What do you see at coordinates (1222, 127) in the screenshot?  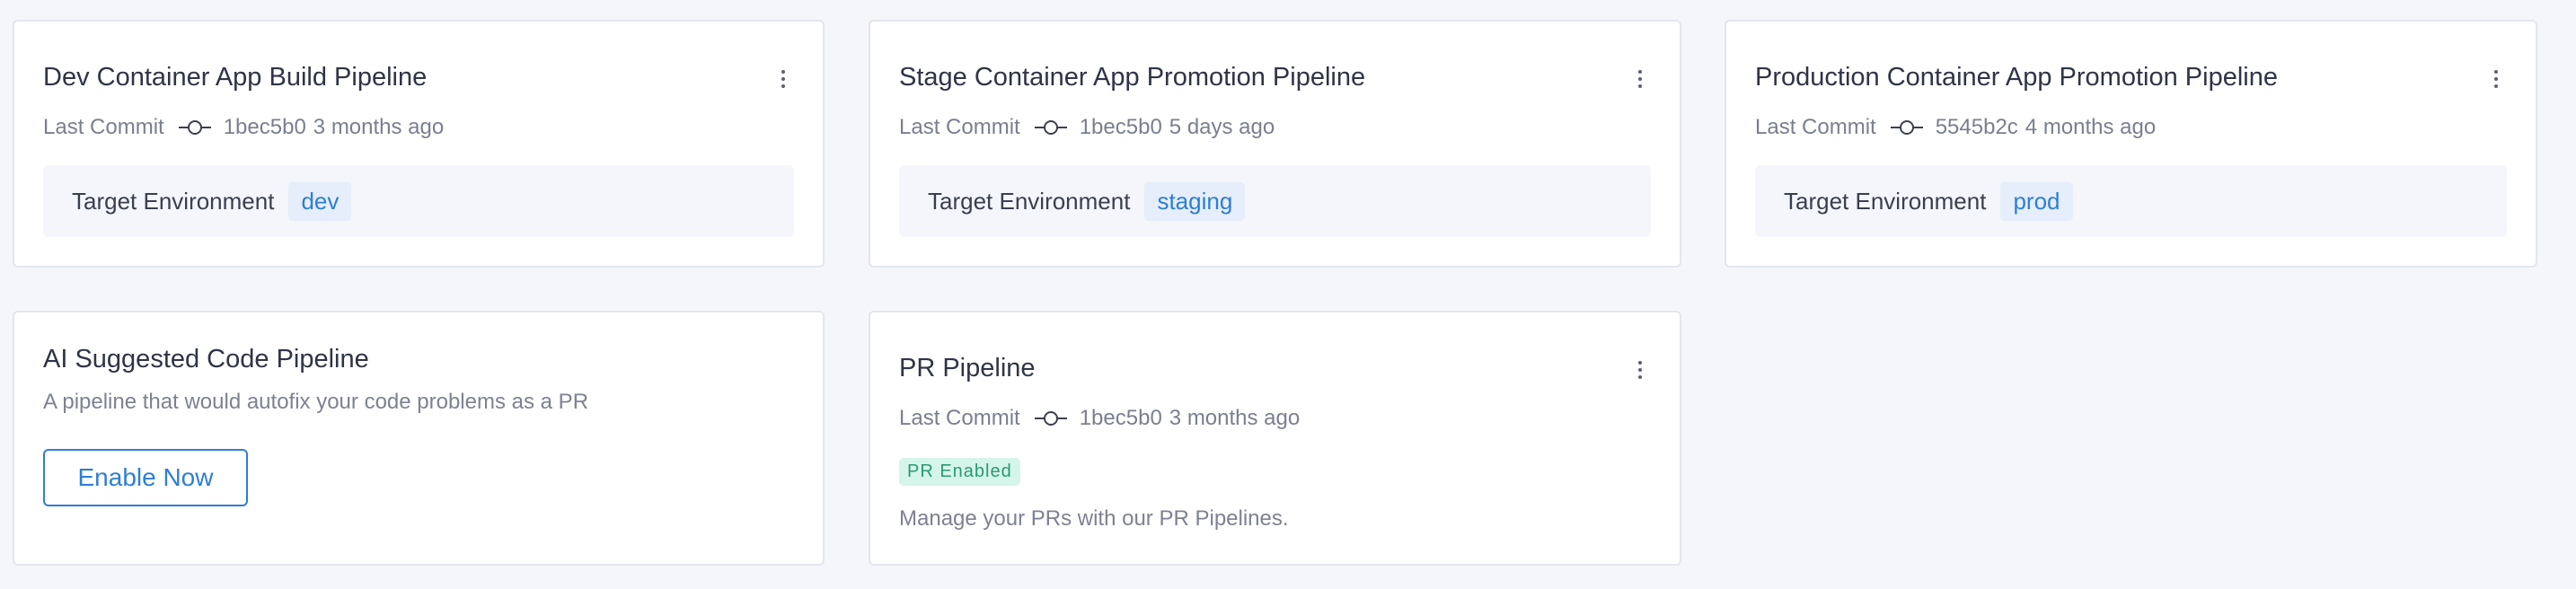 I see `commit-time: 5 days ago` at bounding box center [1222, 127].